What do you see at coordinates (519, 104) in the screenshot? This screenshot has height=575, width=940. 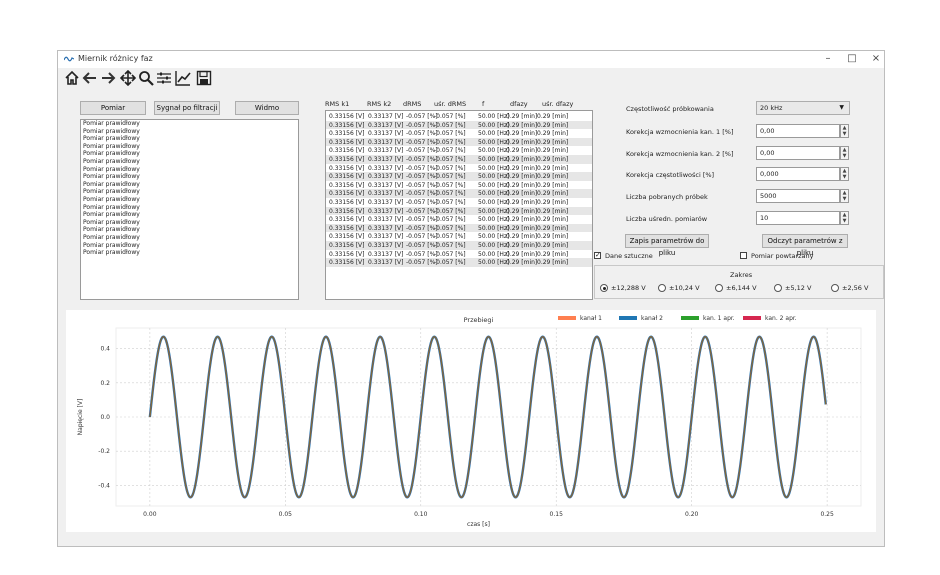 I see `column-header: dfazy` at bounding box center [519, 104].